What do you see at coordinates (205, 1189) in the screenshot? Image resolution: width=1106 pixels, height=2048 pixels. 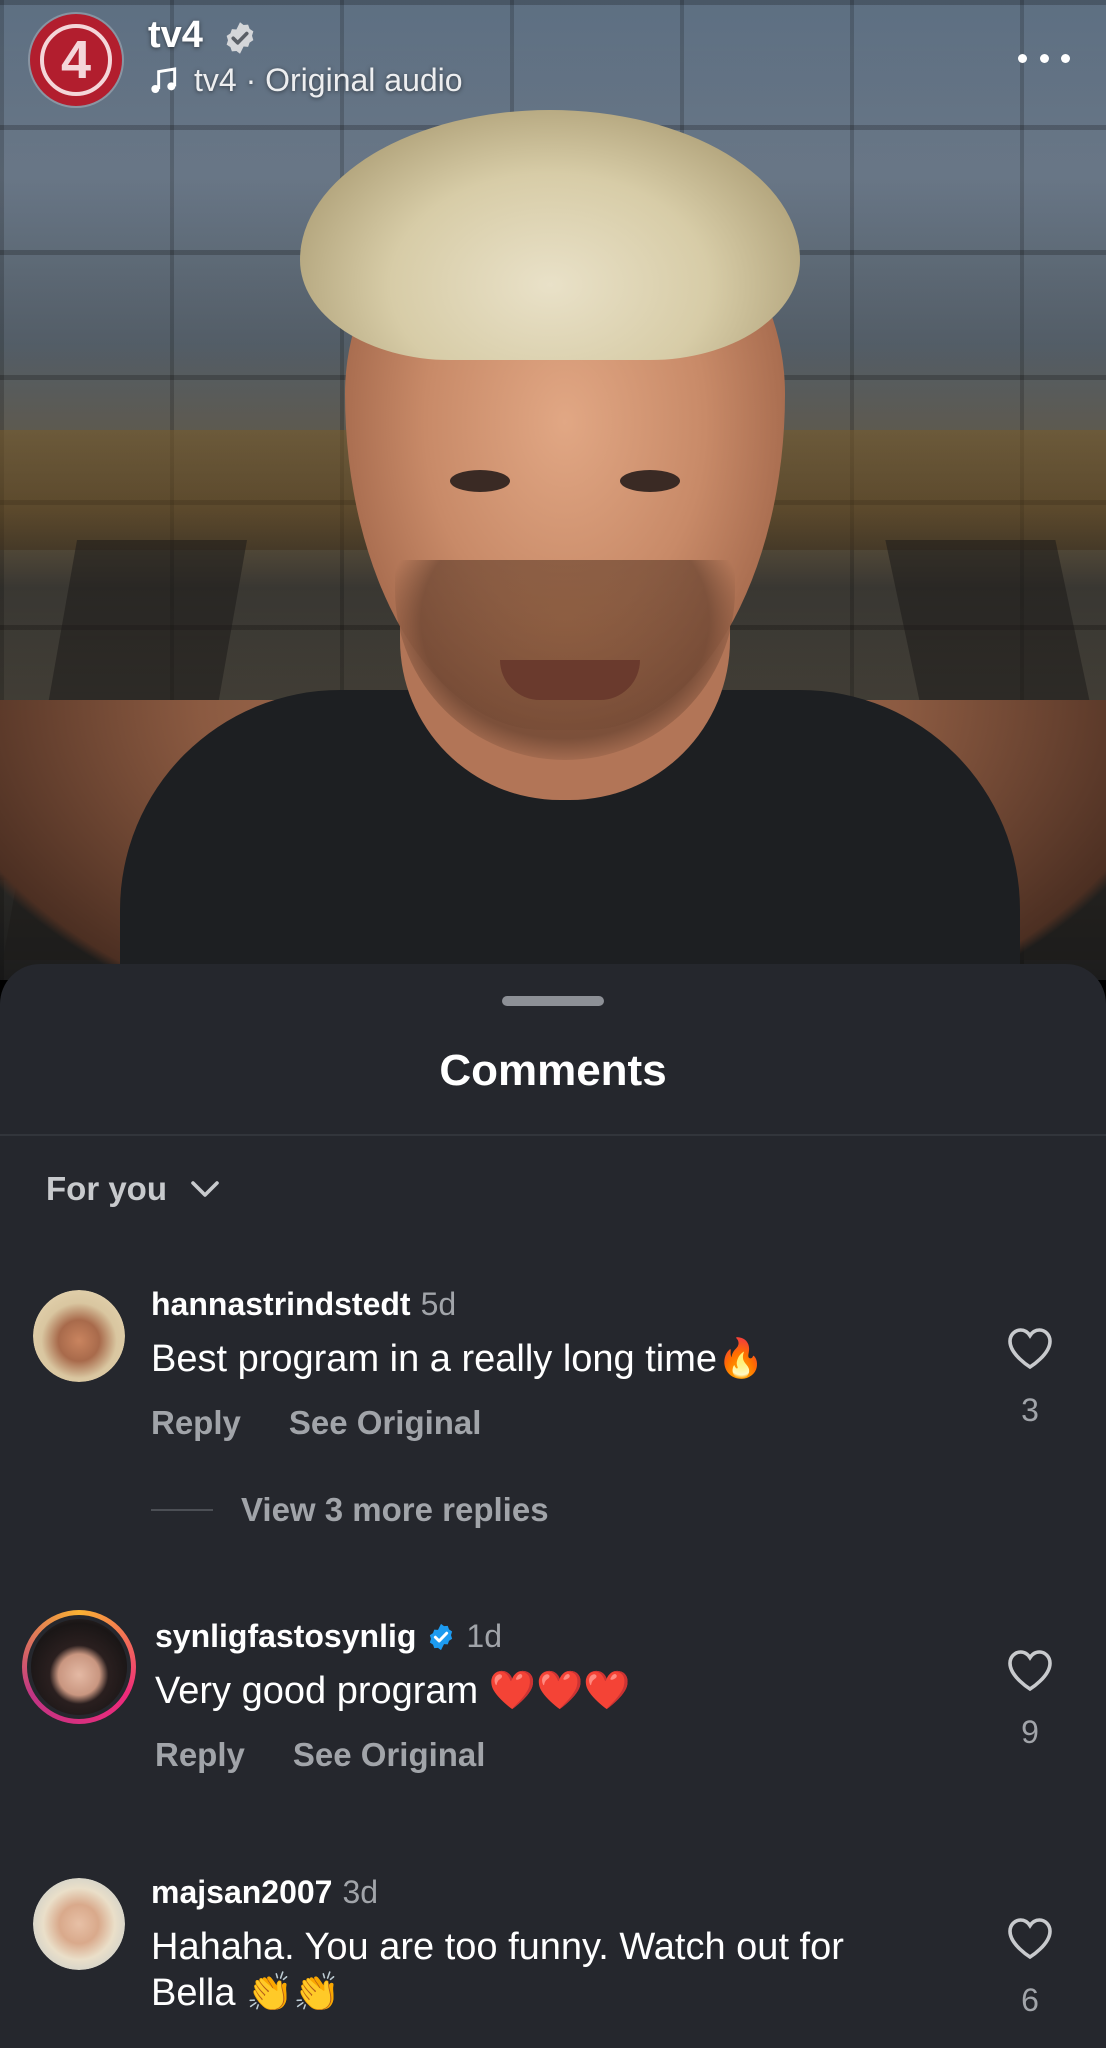 I see `chevron-down-icon` at bounding box center [205, 1189].